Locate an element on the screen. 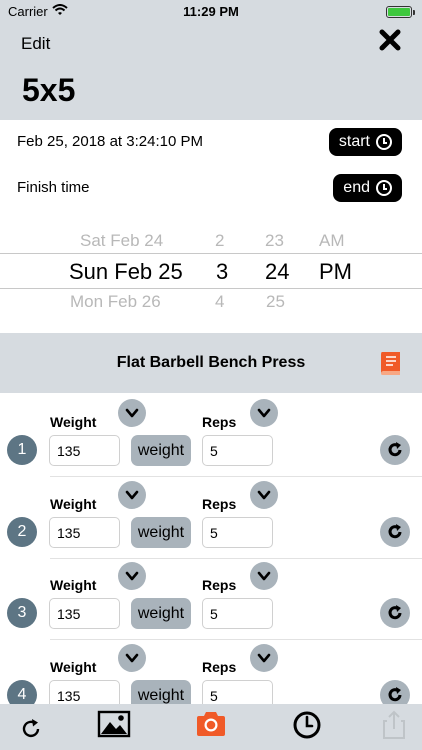 This screenshot has height=750, width=422. set-row: Weight Reps 2 135 weight 5 is located at coordinates (211, 518).